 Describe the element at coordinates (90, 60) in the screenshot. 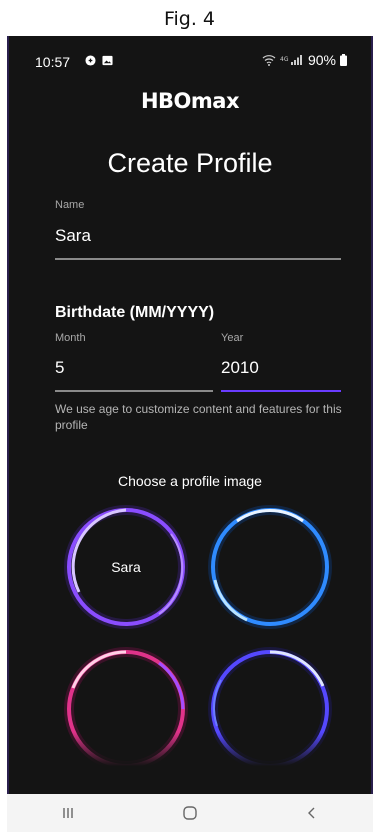

I see `notification-app-icon` at that location.